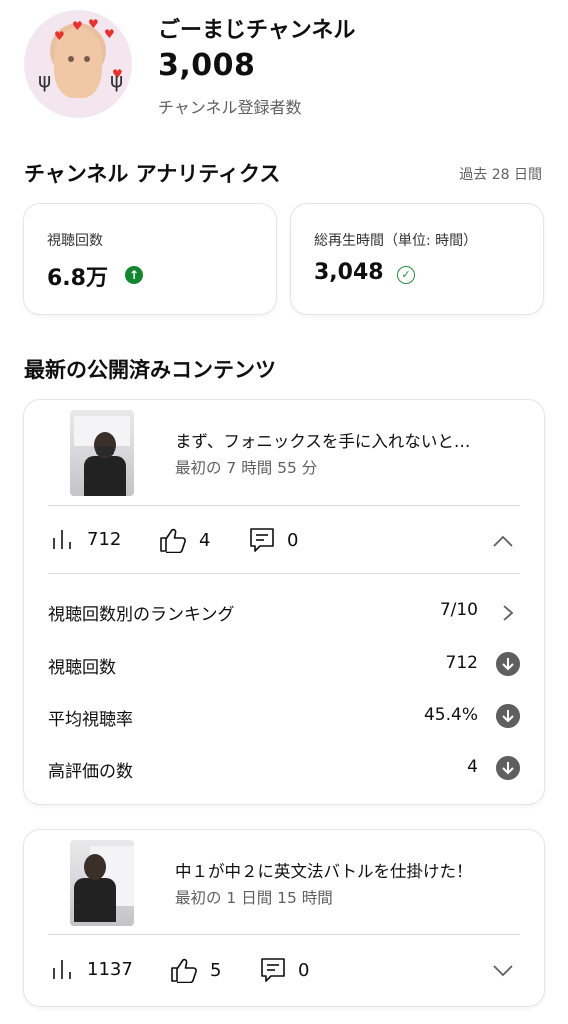 The width and height of the screenshot is (568, 1024). Describe the element at coordinates (472, 767) in the screenshot. I see `detail-value: 4` at that location.